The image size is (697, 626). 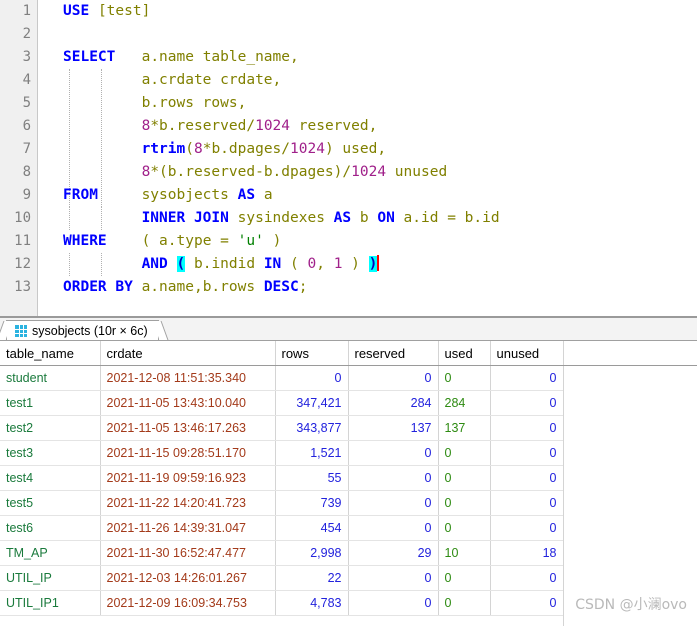 What do you see at coordinates (312, 528) in the screenshot?
I see `cell-rows: 454` at bounding box center [312, 528].